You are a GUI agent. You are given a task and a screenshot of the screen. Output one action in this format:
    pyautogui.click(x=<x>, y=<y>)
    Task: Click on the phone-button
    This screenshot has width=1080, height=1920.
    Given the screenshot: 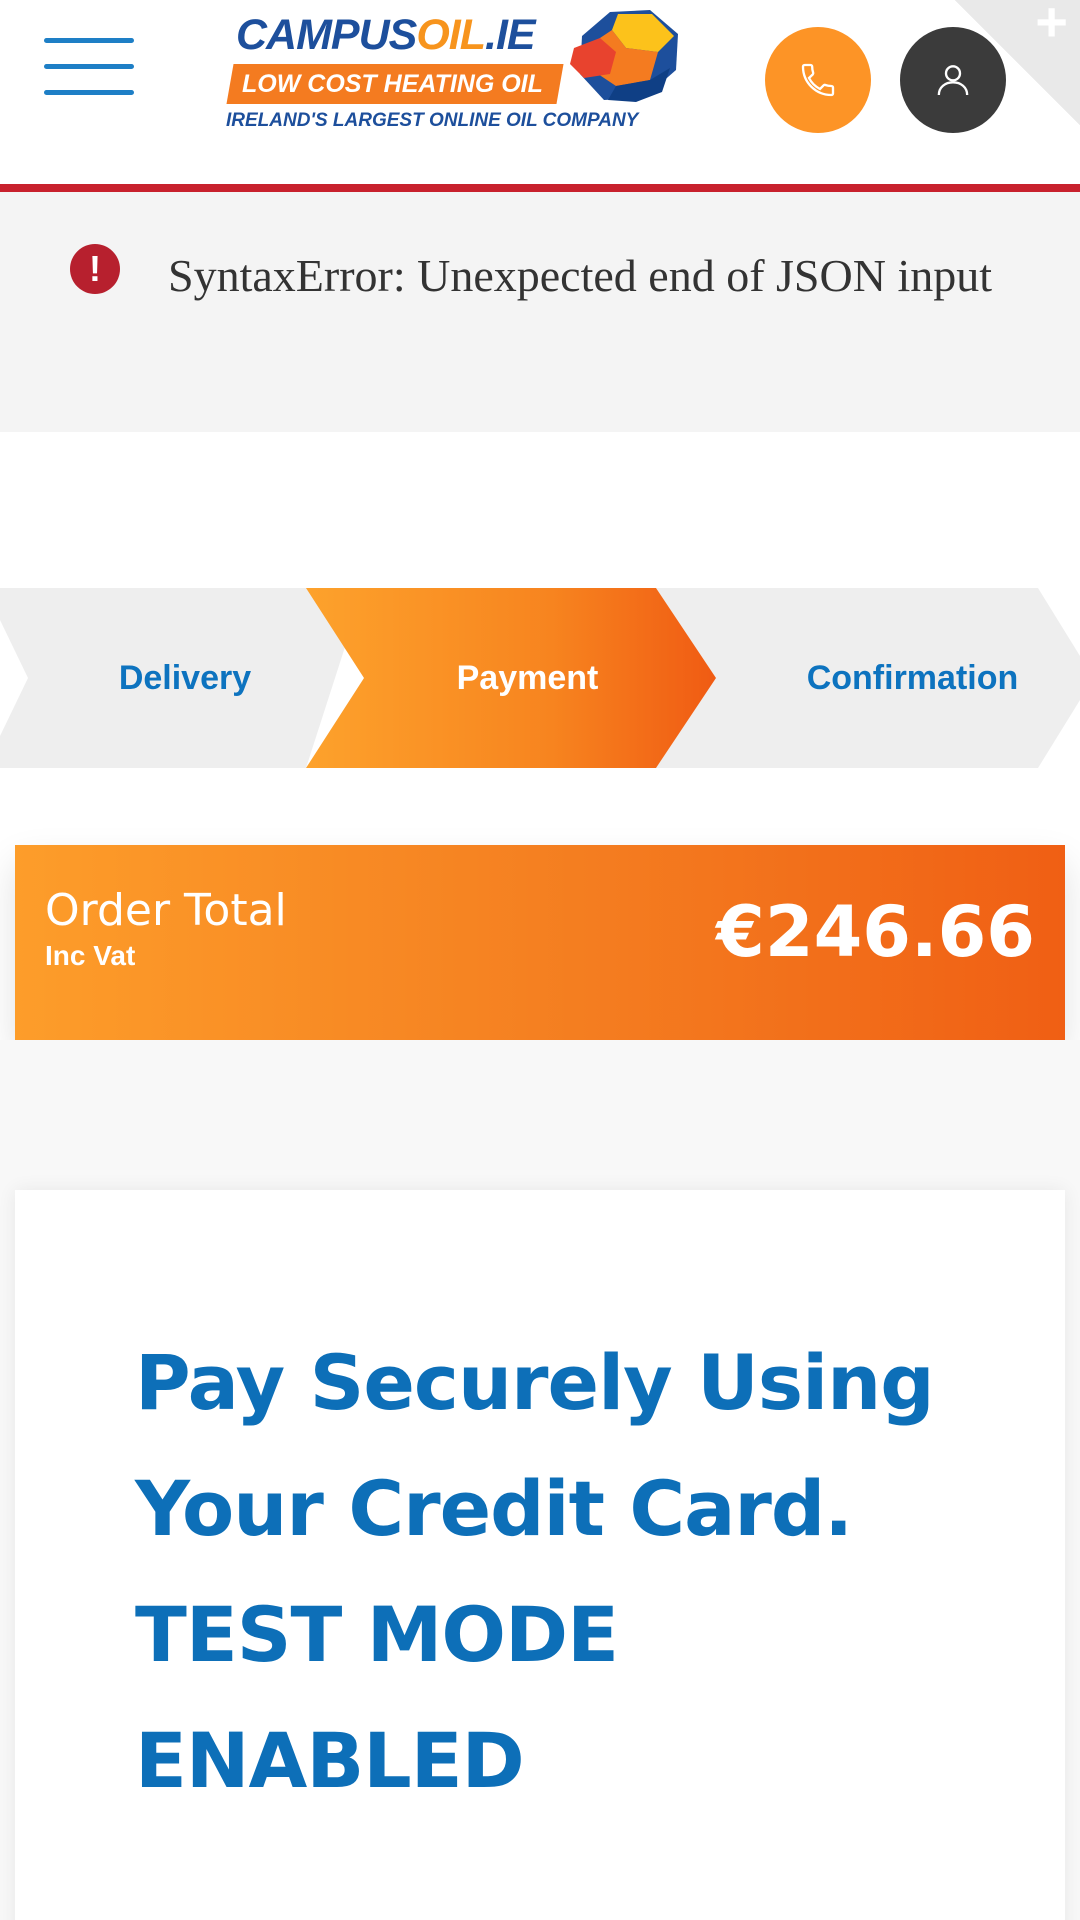 What is the action you would take?
    pyautogui.click(x=818, y=80)
    